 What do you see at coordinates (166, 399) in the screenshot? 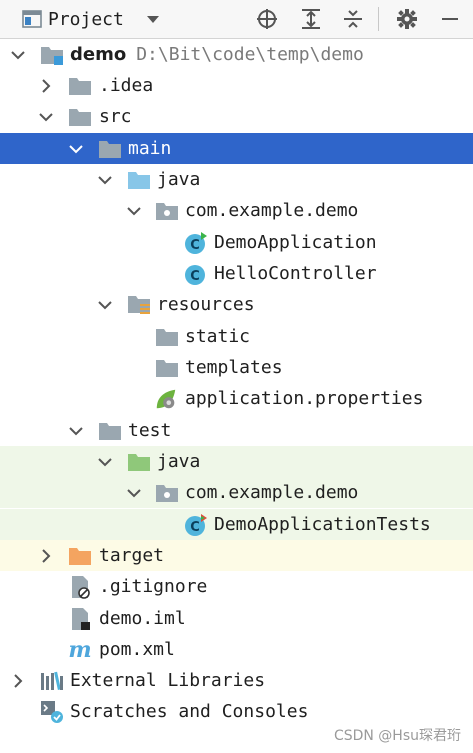
I see `spring-properties-icon` at bounding box center [166, 399].